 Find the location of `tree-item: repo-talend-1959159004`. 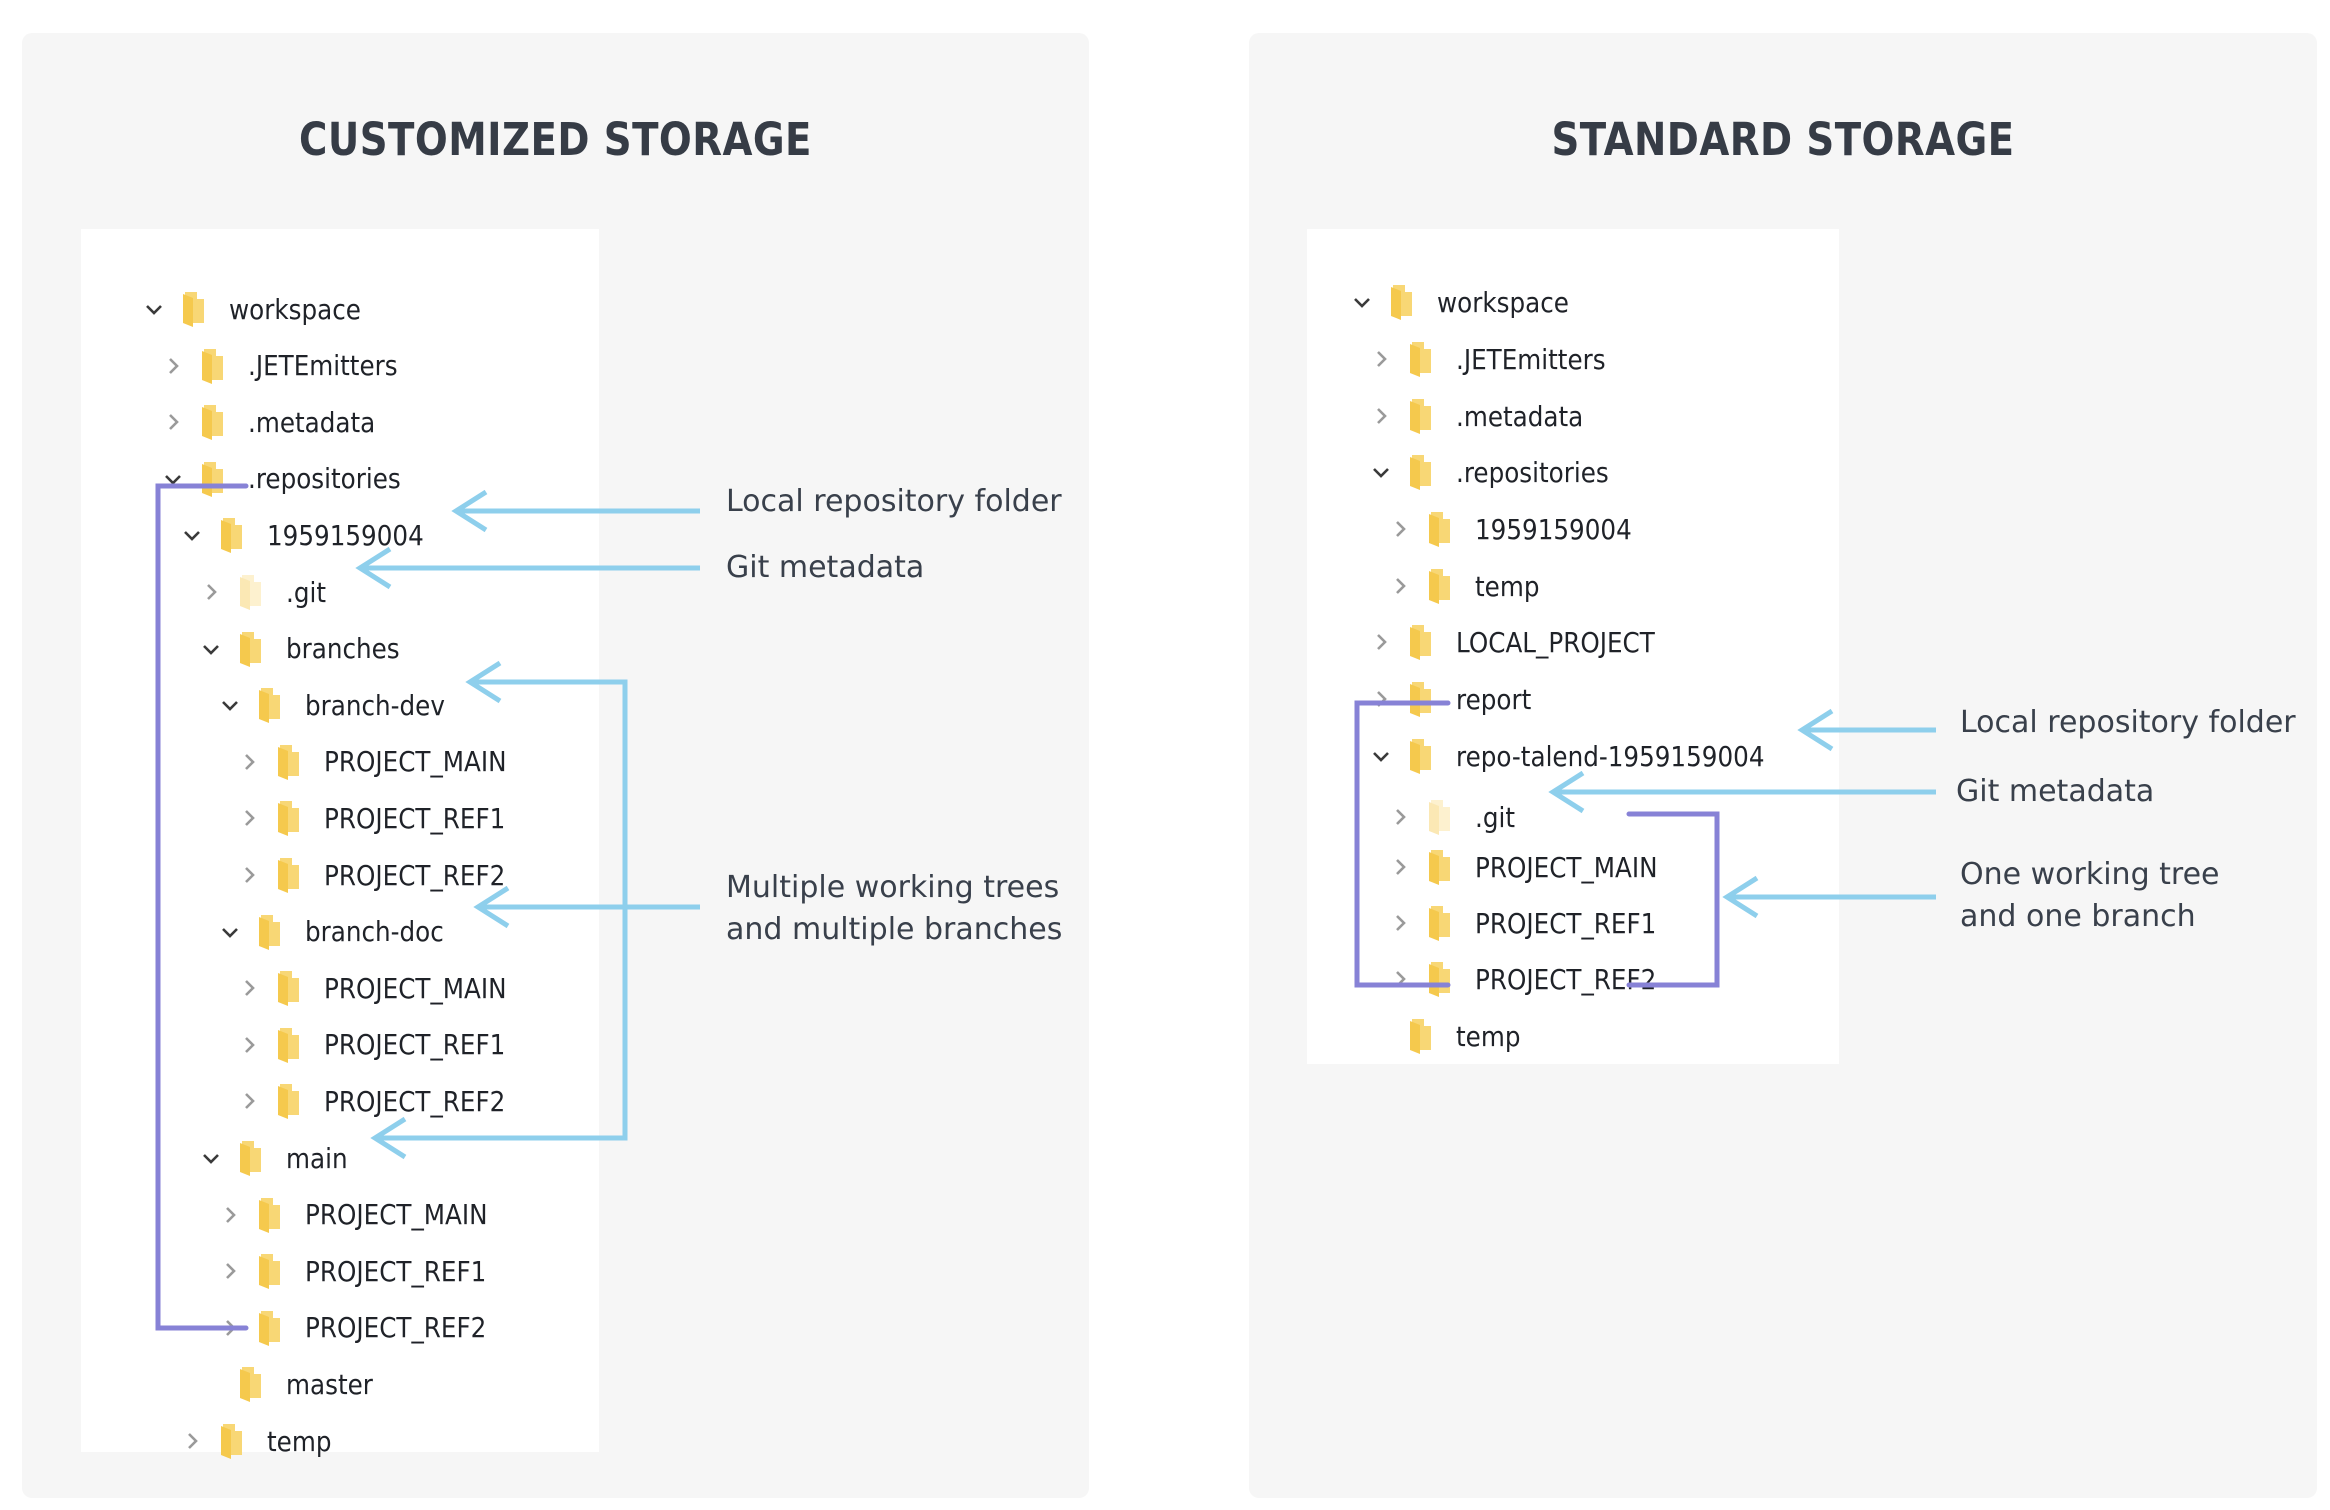

tree-item: repo-talend-1959159004 is located at coordinates (1587, 756).